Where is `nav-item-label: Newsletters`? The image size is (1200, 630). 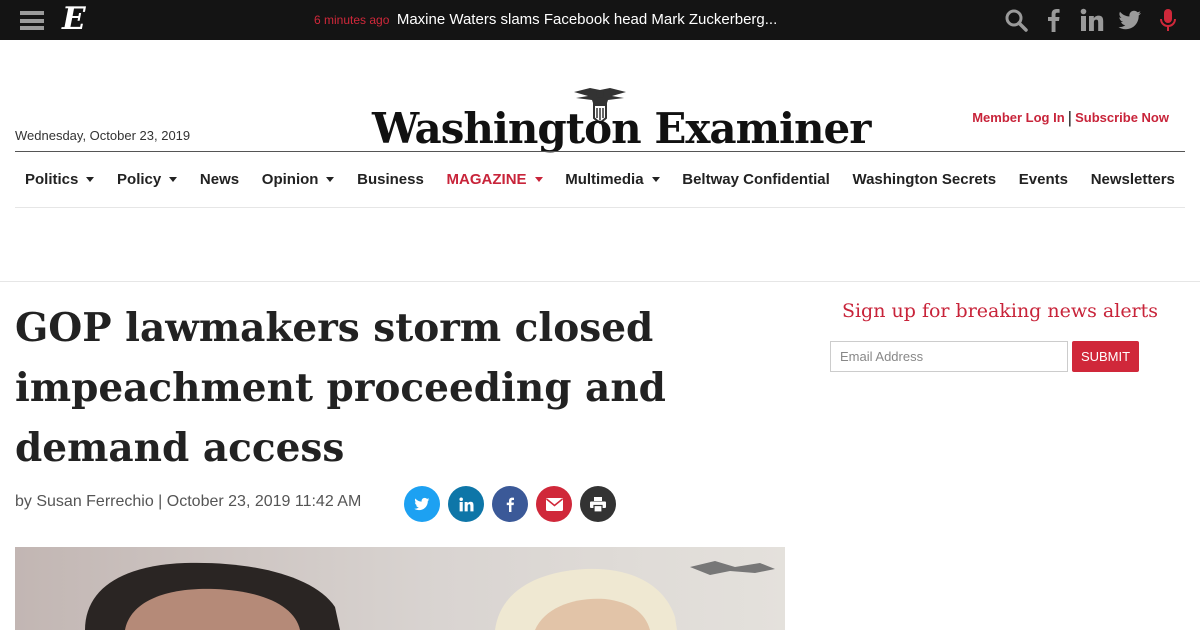 nav-item-label: Newsletters is located at coordinates (1132, 179).